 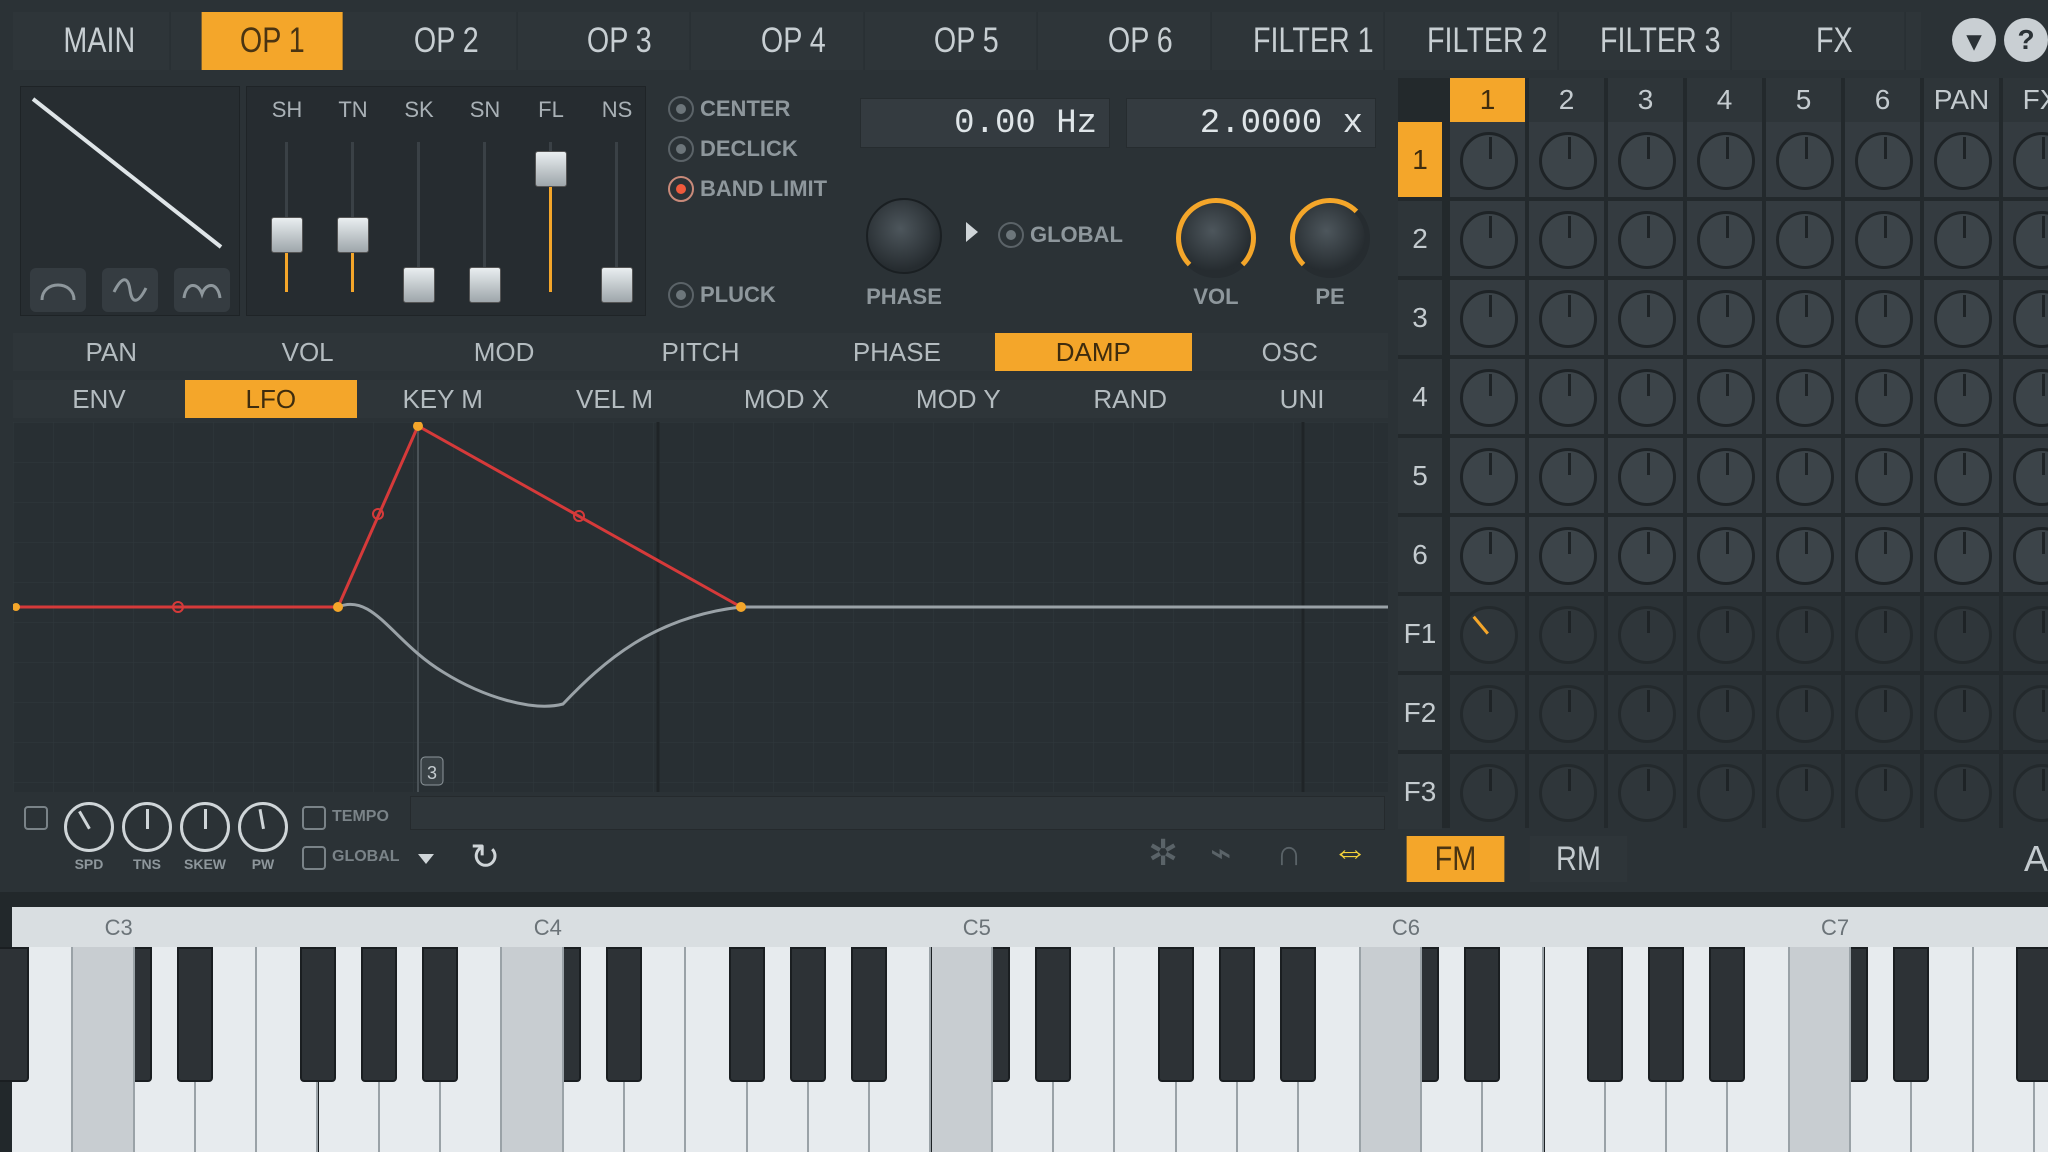 What do you see at coordinates (1820, 1049) in the screenshot?
I see `c-key-c7` at bounding box center [1820, 1049].